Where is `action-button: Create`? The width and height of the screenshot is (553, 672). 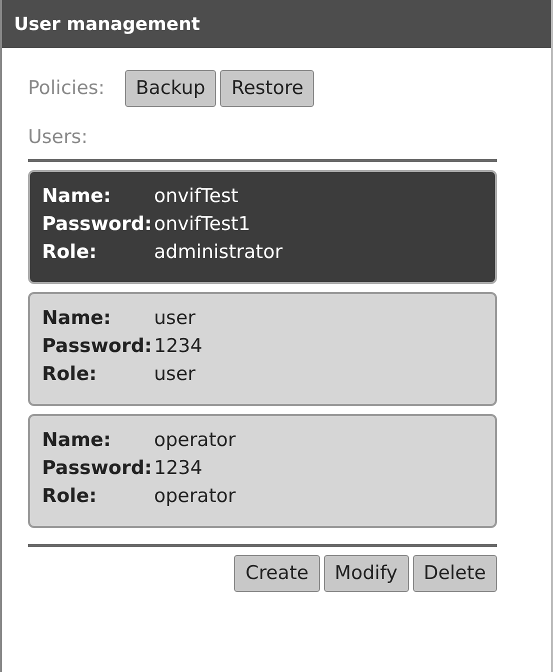
action-button: Create is located at coordinates (277, 573).